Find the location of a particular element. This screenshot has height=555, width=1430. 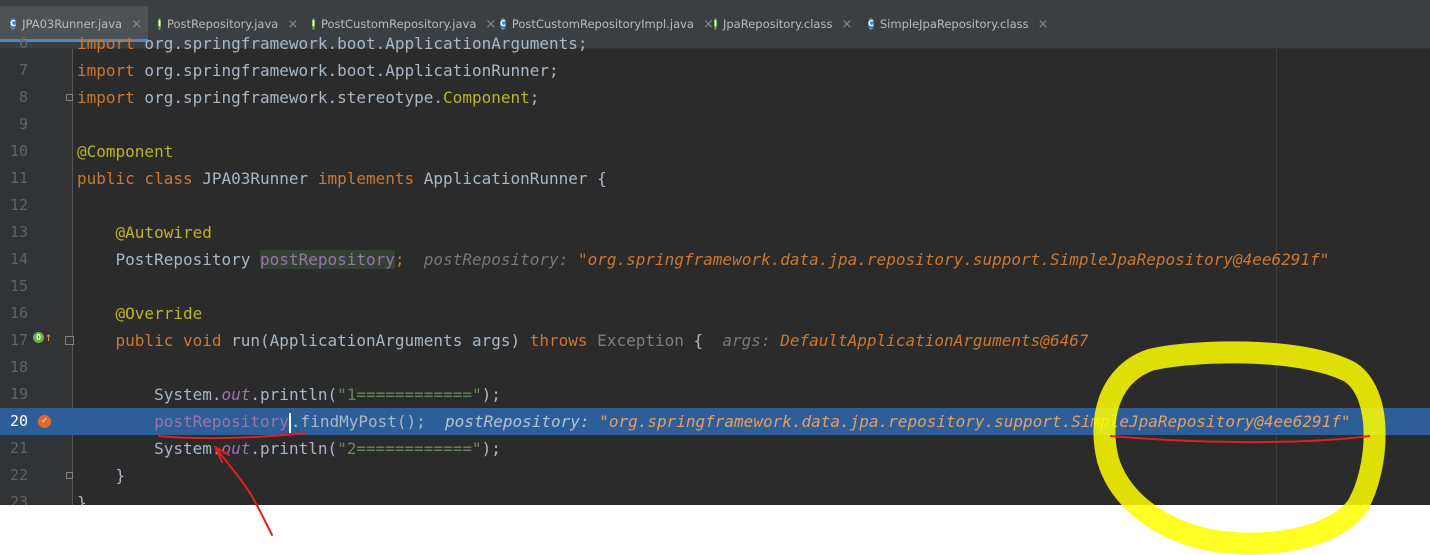

method-signature: run(ApplicationArguments args) is located at coordinates (375, 340).